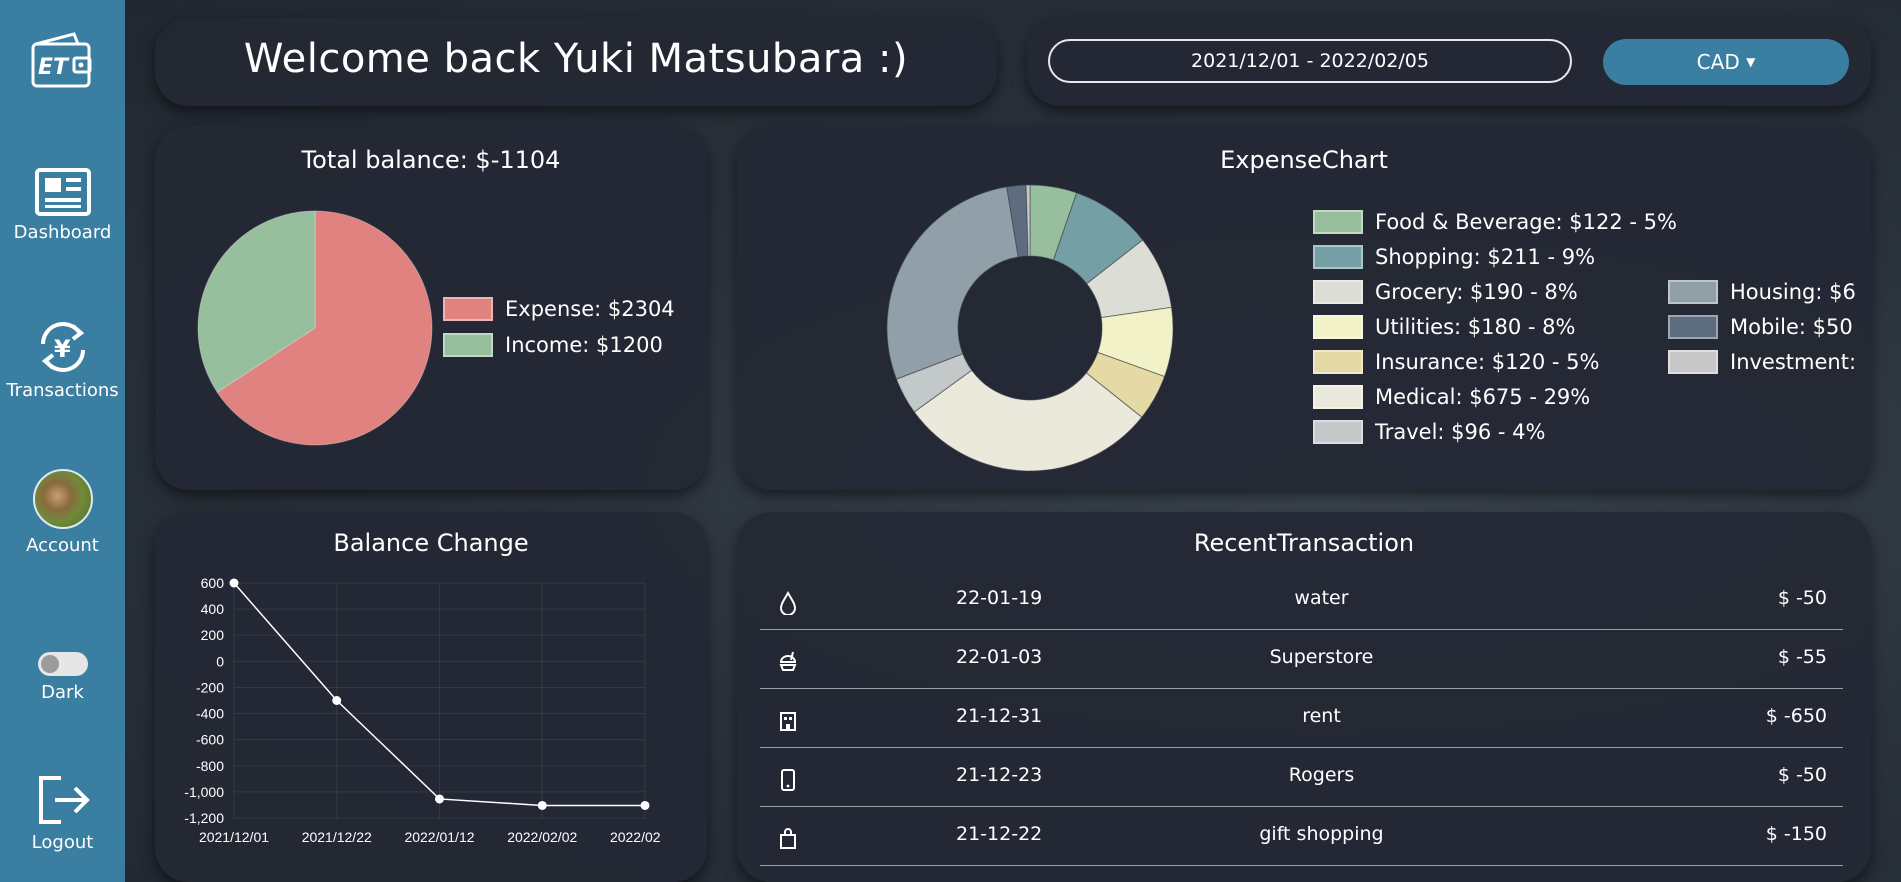 Image resolution: width=1901 pixels, height=882 pixels. I want to click on y-tick-label: -600, so click(210, 740).